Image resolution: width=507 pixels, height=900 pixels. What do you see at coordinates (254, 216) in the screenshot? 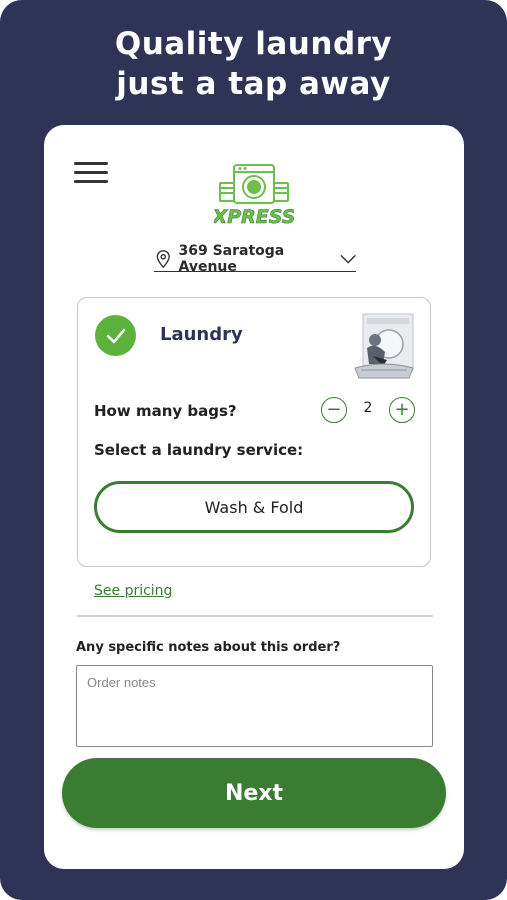
I see `logo-text: XPRESS` at bounding box center [254, 216].